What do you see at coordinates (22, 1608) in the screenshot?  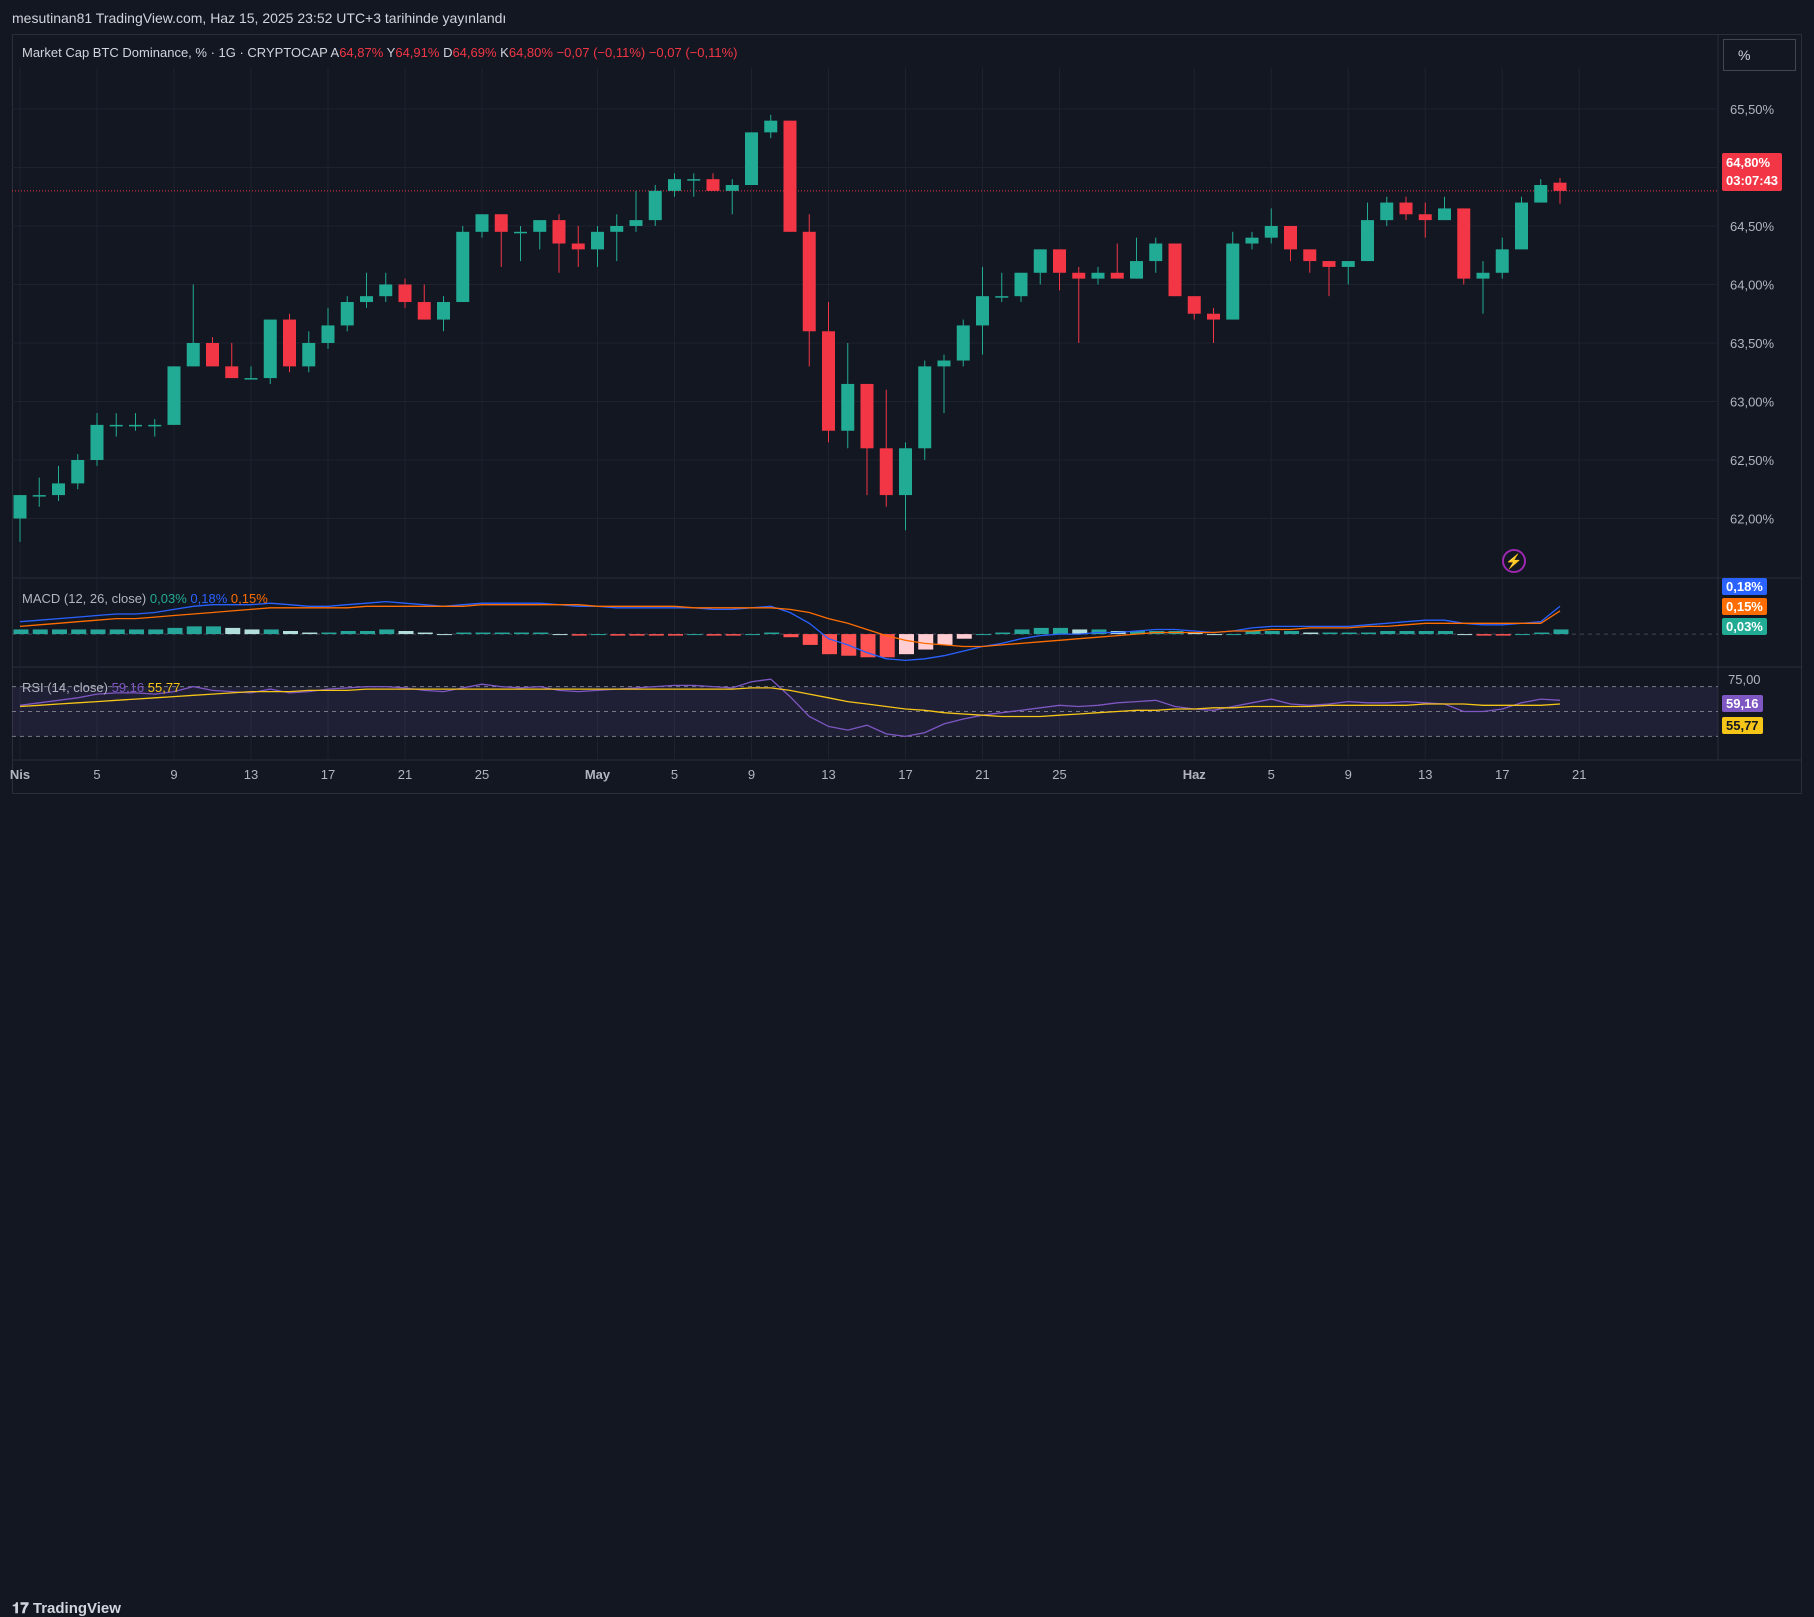 I see `tv-logo-icon: 𝟏𝟕` at bounding box center [22, 1608].